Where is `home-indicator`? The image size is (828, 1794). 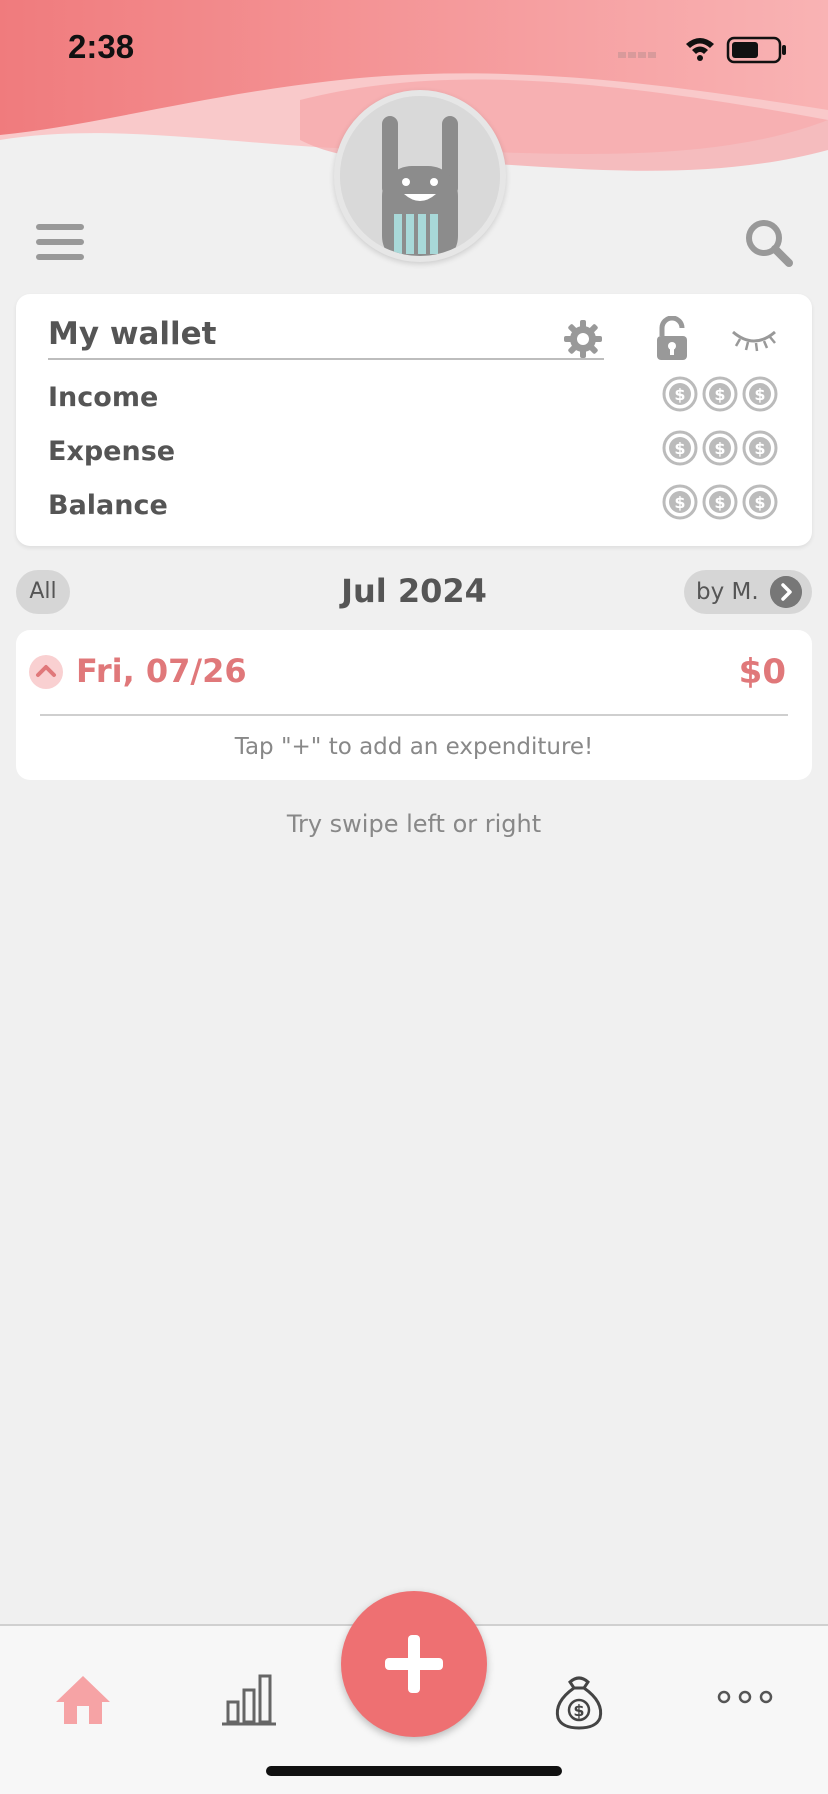
home-indicator is located at coordinates (414, 1771).